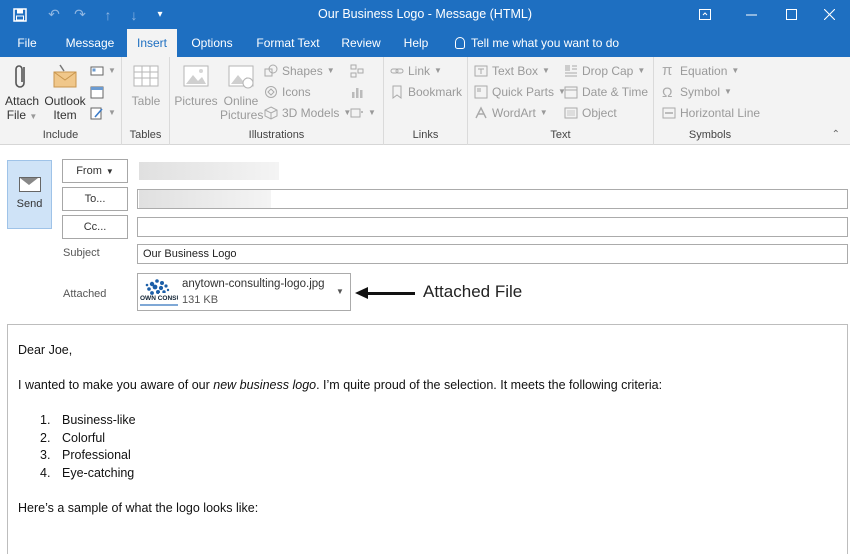 Image resolution: width=850 pixels, height=554 pixels. Describe the element at coordinates (828, 14) in the screenshot. I see `close-button` at that location.